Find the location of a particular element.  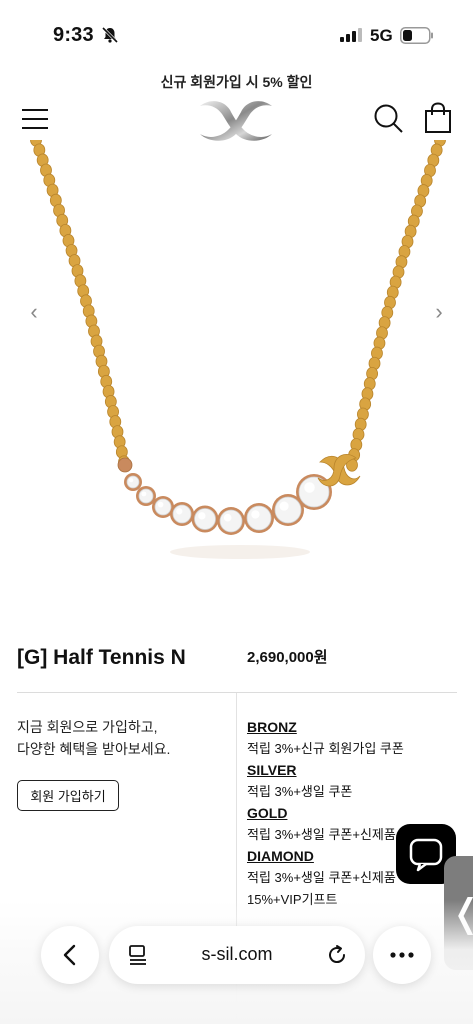

brand-logo is located at coordinates (236, 120).